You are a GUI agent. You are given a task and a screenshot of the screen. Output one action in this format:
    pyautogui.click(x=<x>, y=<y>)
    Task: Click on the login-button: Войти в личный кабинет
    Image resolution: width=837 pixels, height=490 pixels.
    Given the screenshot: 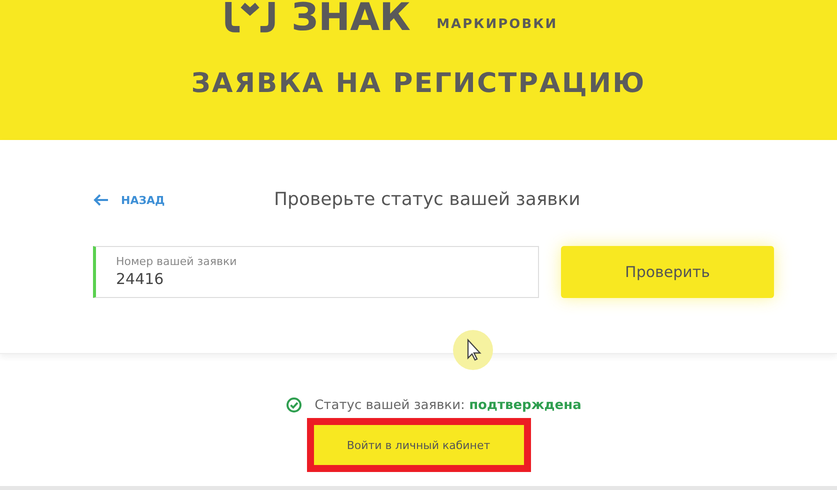 What is the action you would take?
    pyautogui.click(x=419, y=445)
    